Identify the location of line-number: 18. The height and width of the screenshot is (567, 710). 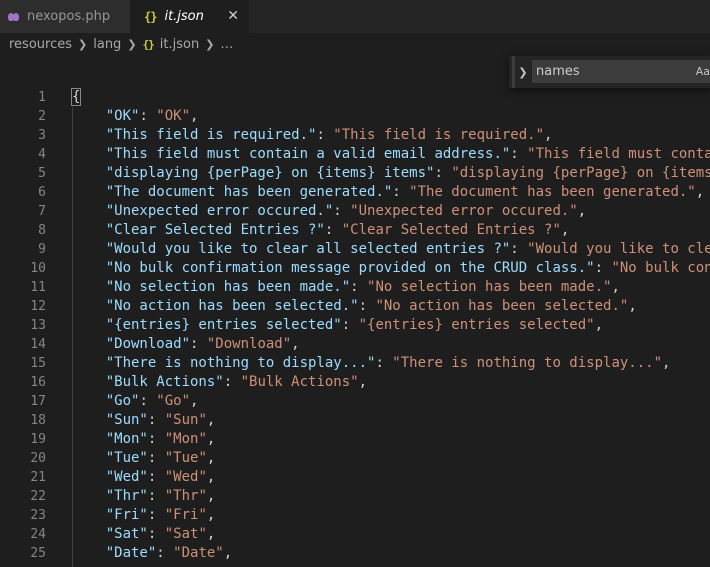
(38, 420).